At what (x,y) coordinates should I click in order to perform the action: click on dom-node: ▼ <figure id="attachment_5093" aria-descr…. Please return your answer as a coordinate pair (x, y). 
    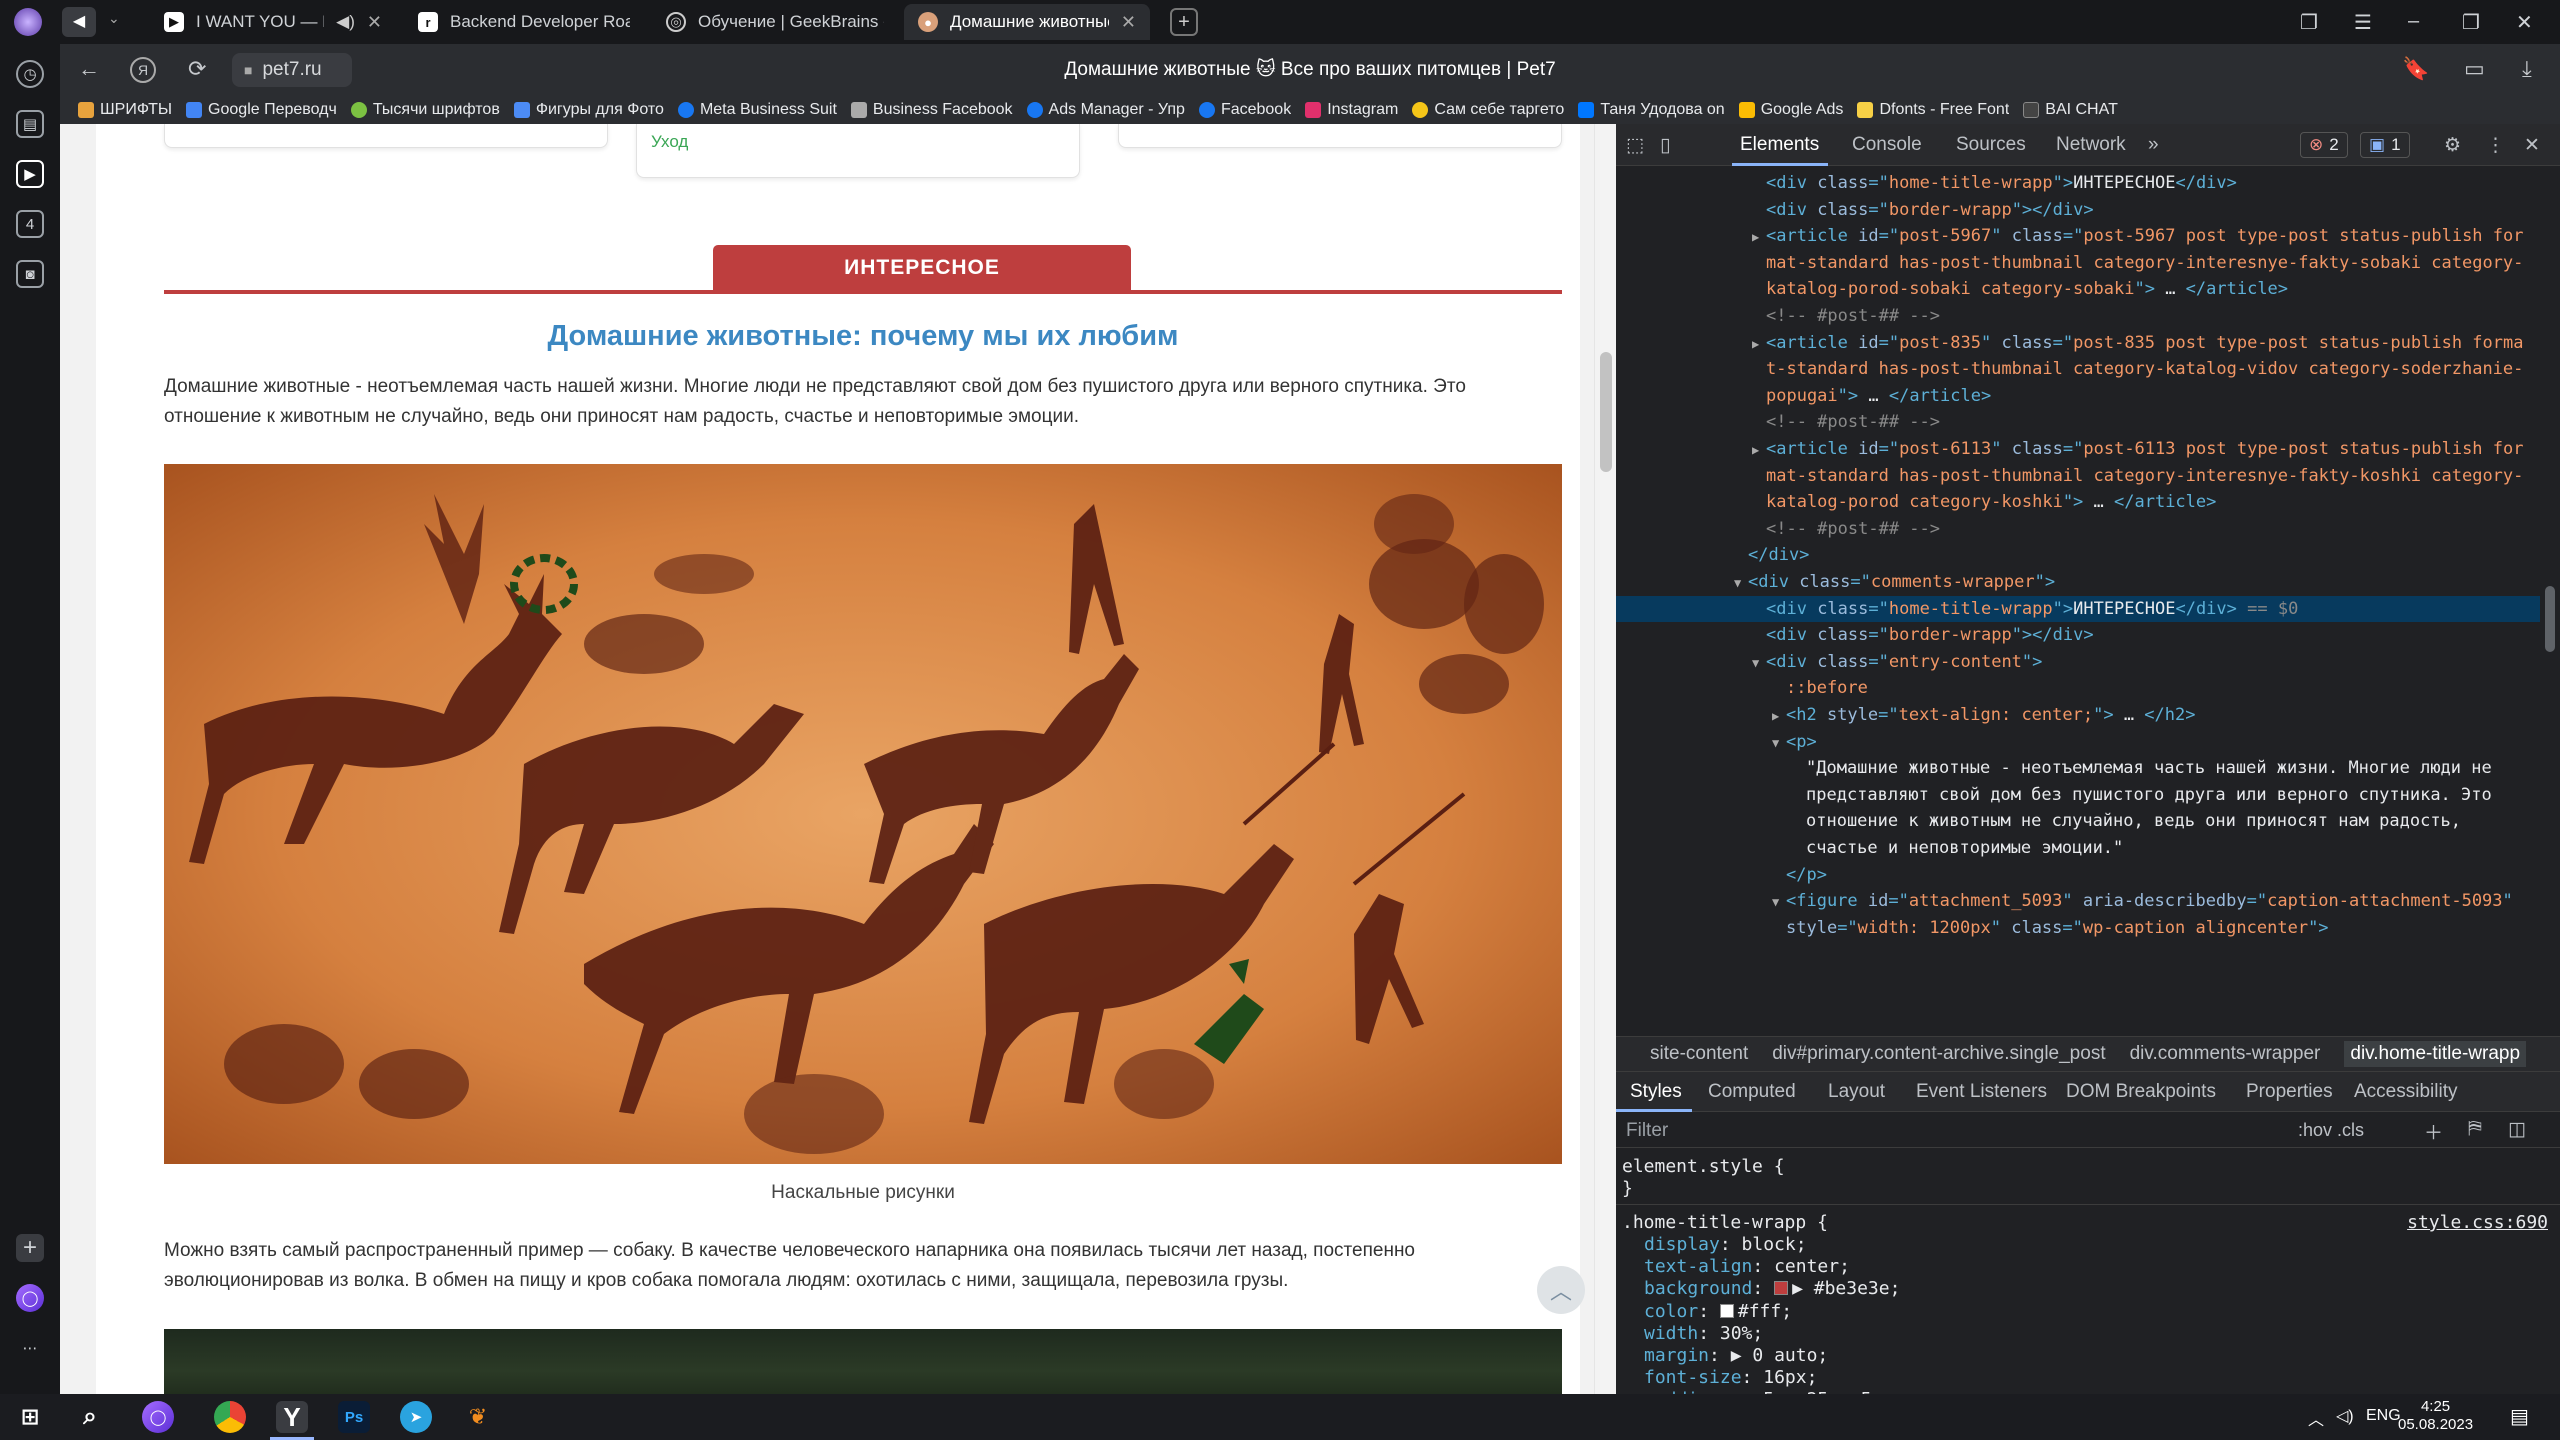
    Looking at the image, I should click on (2078, 901).